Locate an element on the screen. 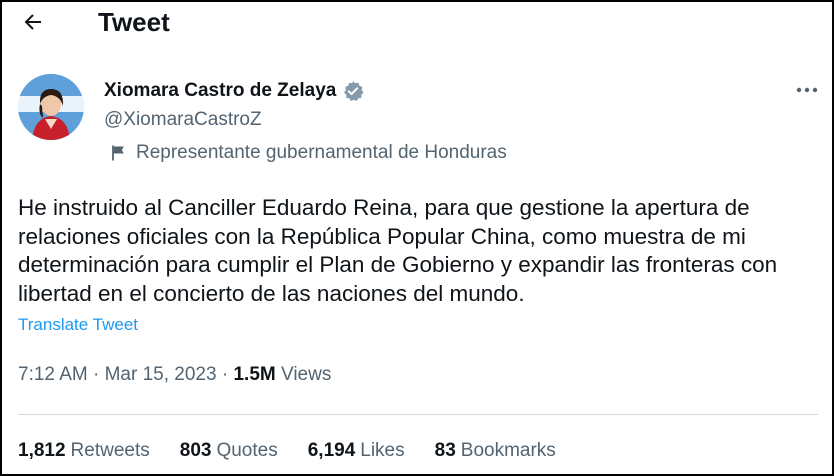  tweet-metadata: 7:12 AM · Mar 15, 2023 · 1.5M Views is located at coordinates (175, 374).